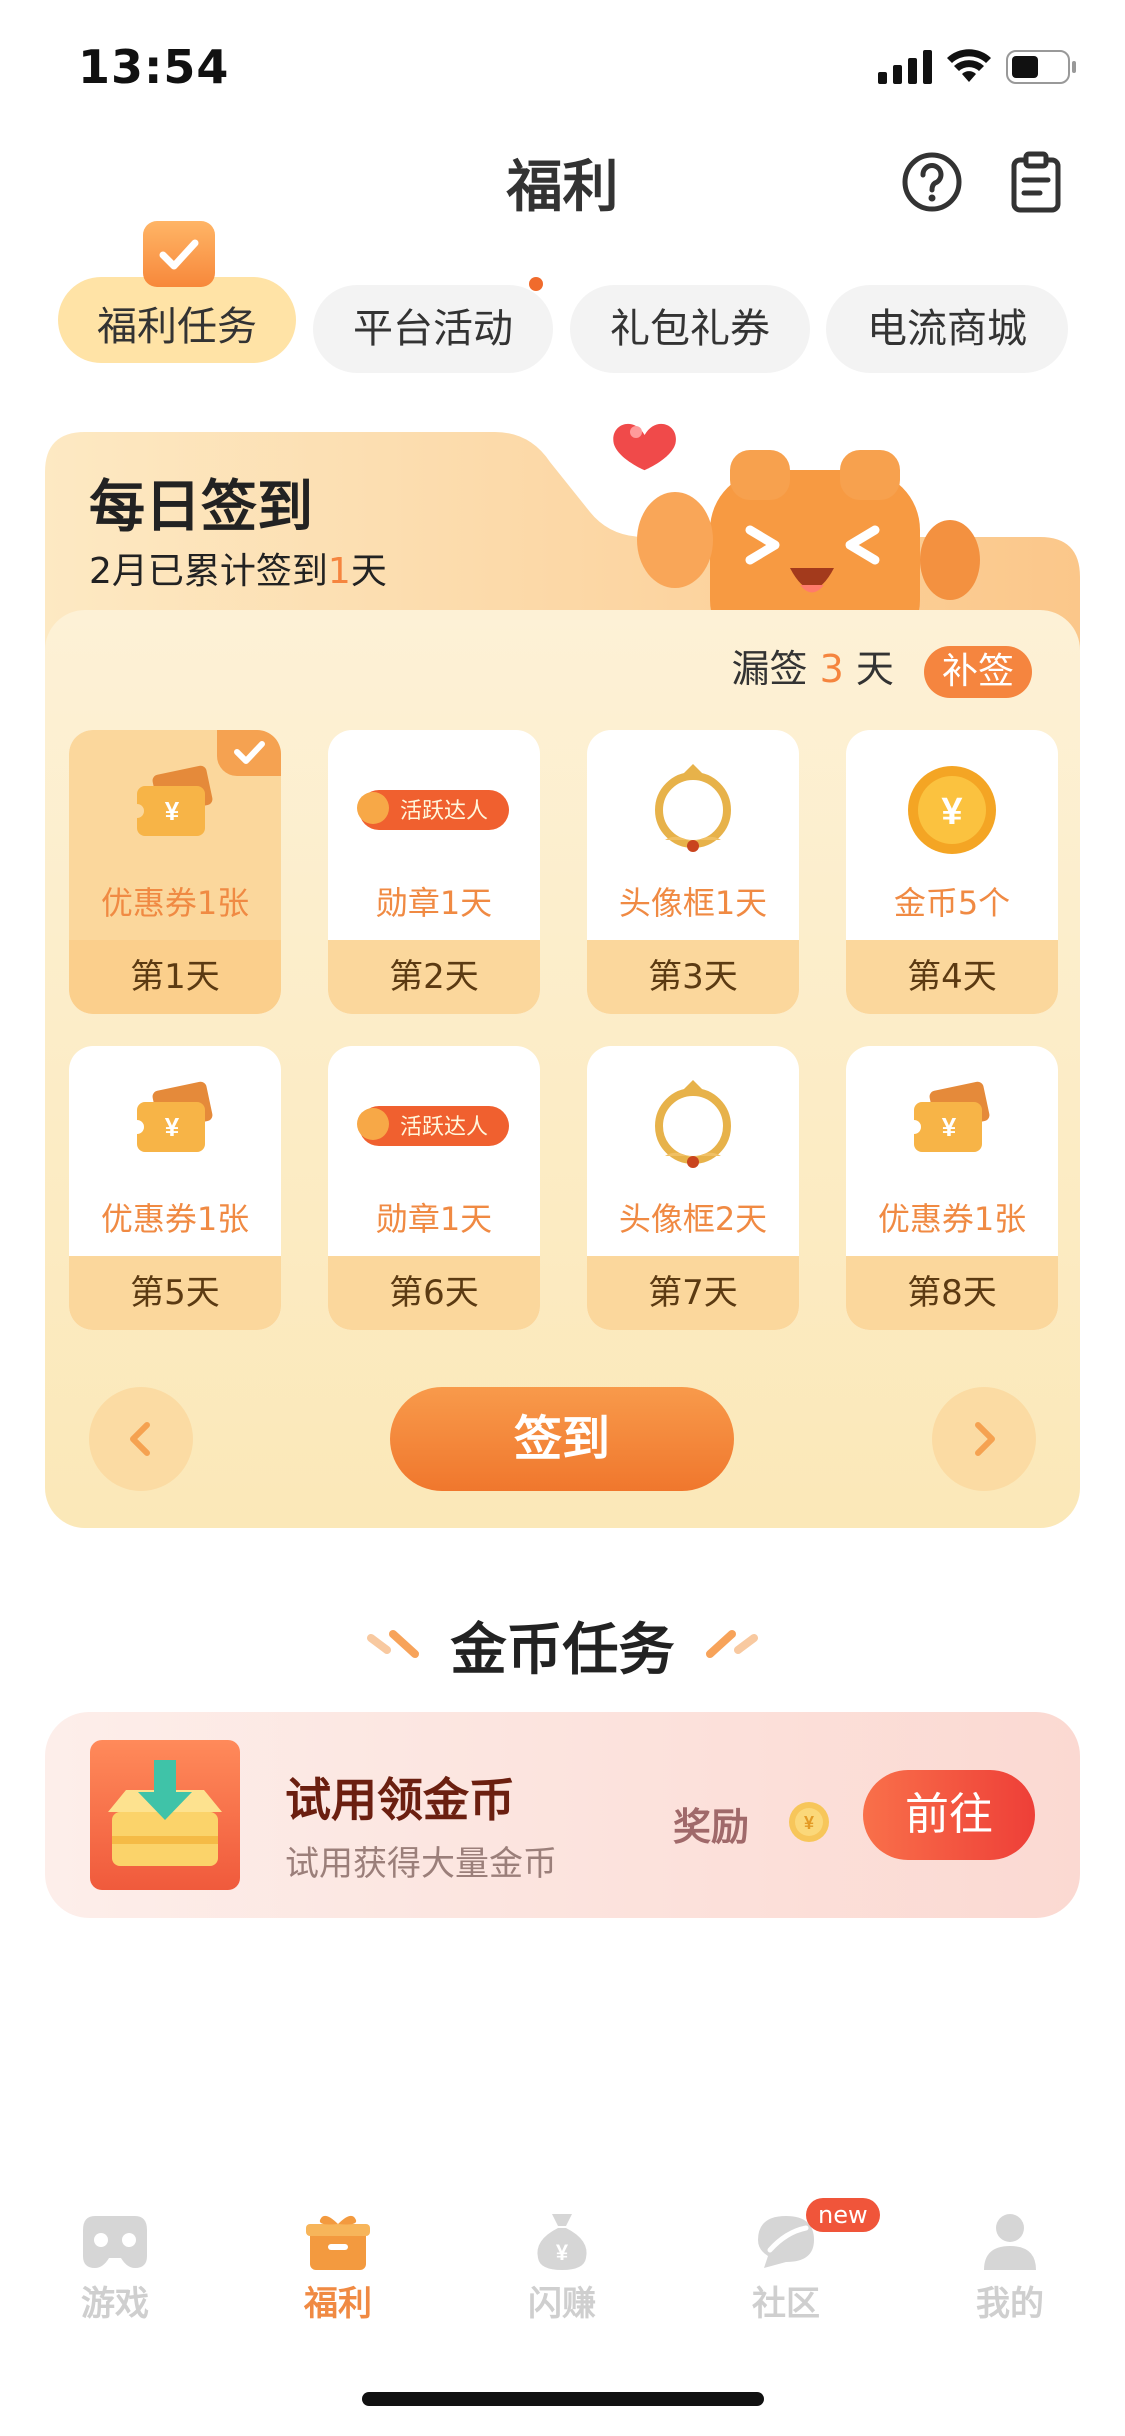 The image size is (1125, 2436). What do you see at coordinates (393, 1643) in the screenshot?
I see `decoration-left-icon` at bounding box center [393, 1643].